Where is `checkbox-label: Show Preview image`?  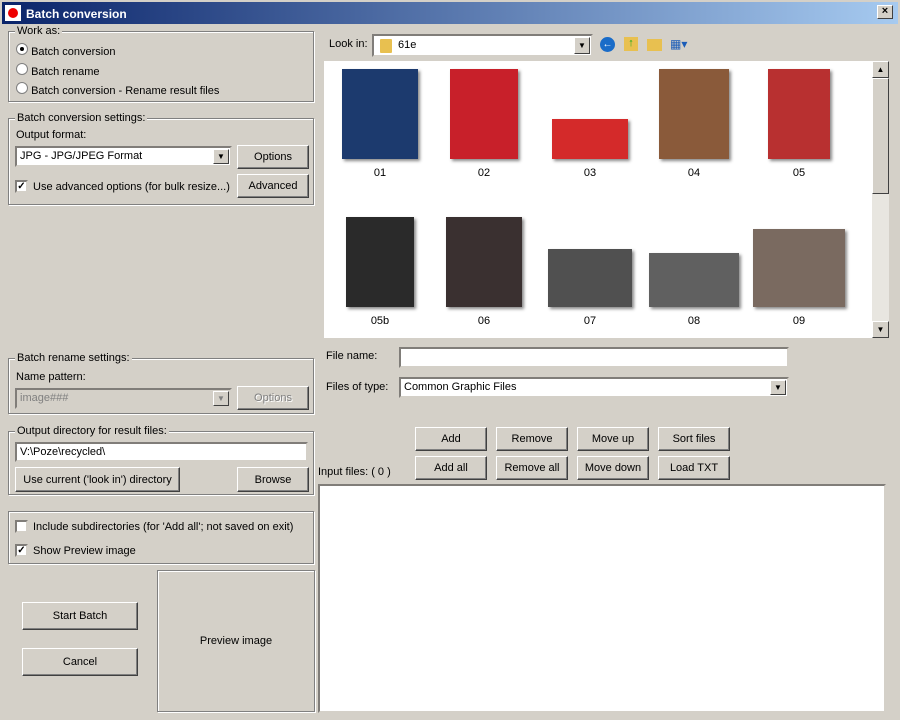 checkbox-label: Show Preview image is located at coordinates (84, 550).